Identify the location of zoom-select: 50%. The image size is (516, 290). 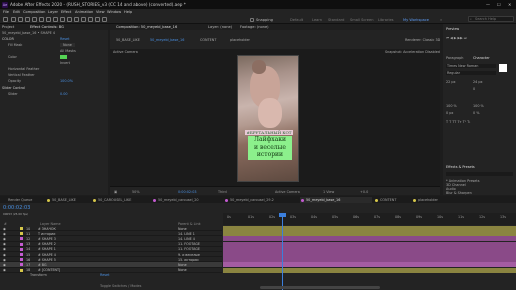
(136, 192).